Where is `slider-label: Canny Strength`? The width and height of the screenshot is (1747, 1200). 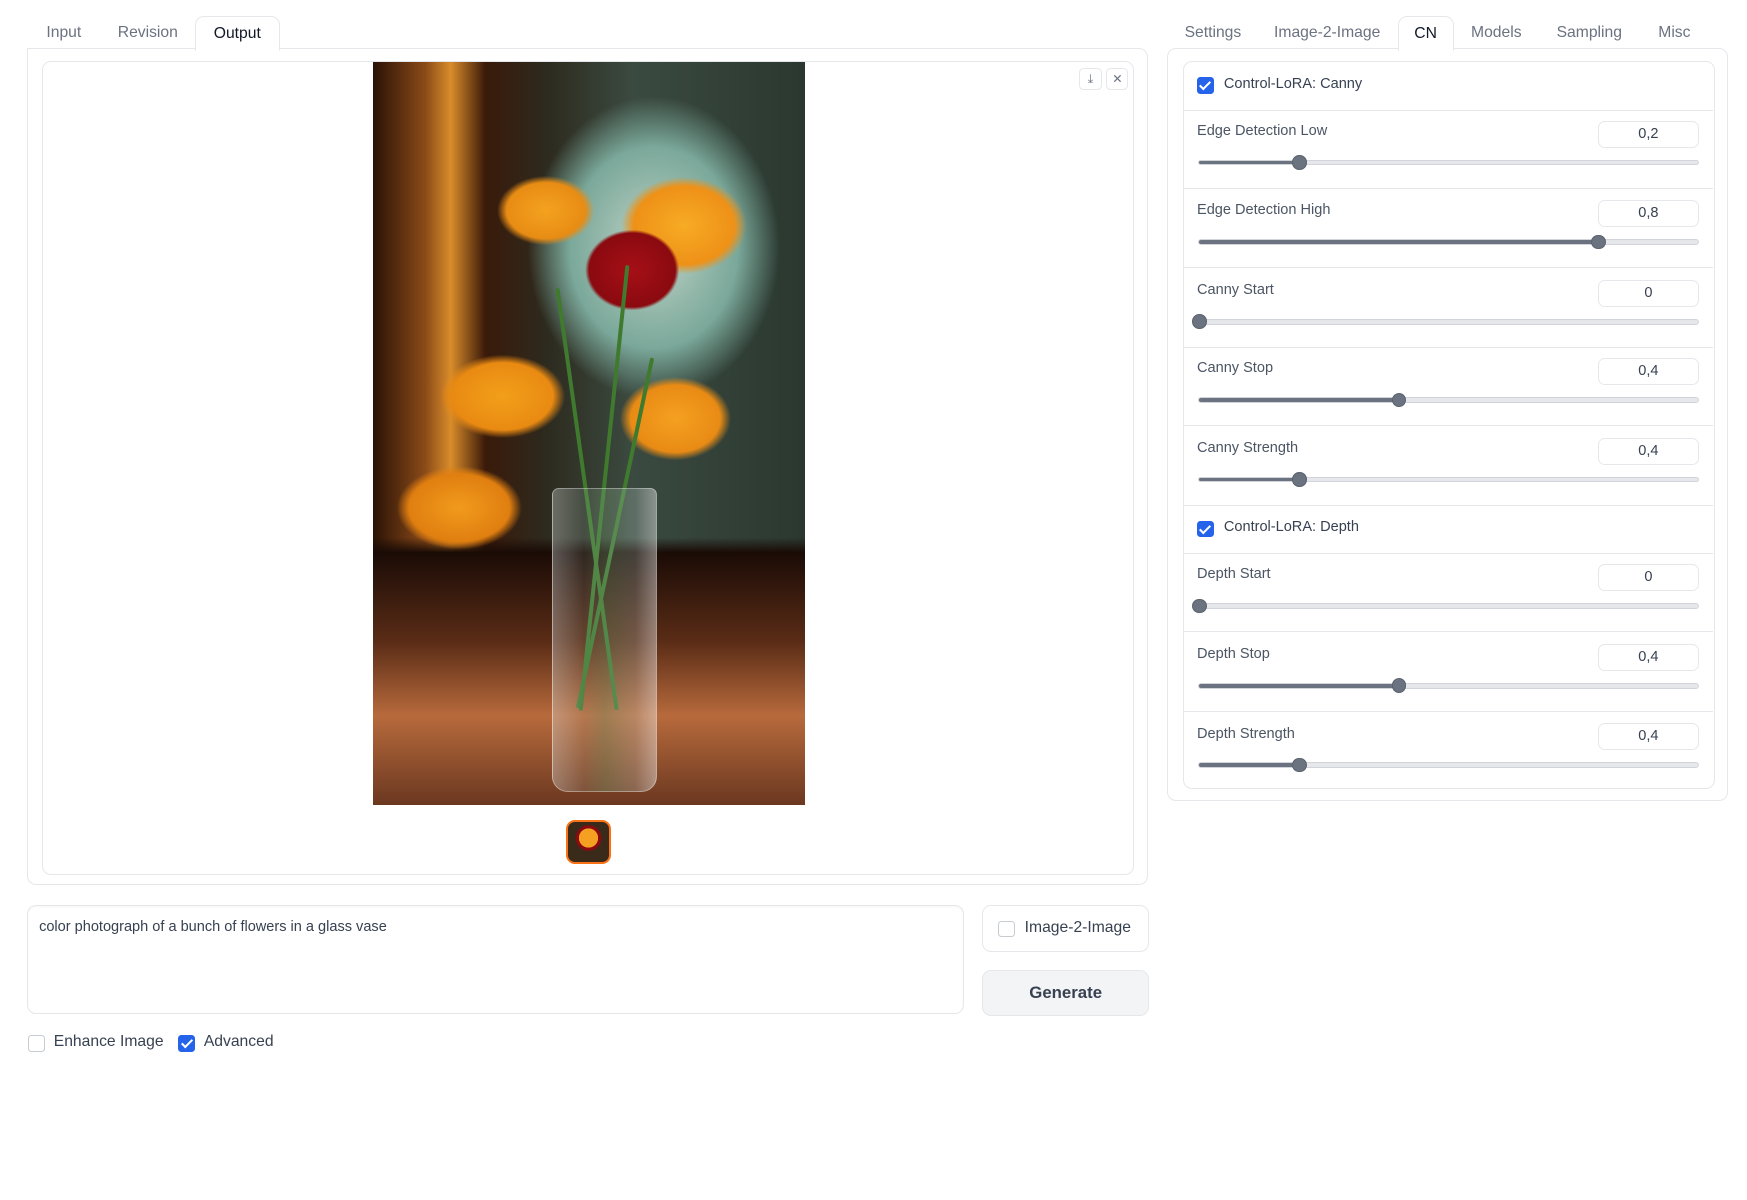 slider-label: Canny Strength is located at coordinates (1248, 447).